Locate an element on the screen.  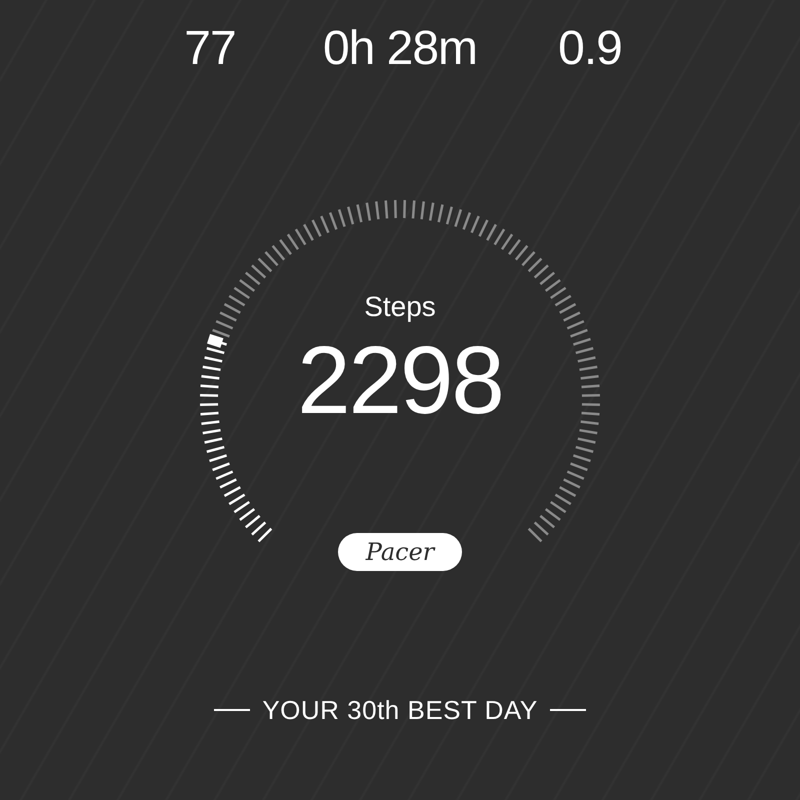
logo-text: Pacer is located at coordinates (400, 552).